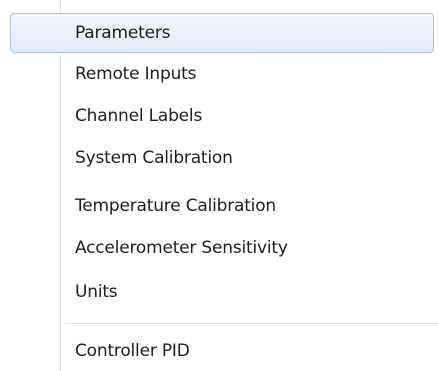  What do you see at coordinates (181, 248) in the screenshot?
I see `menu-item-label: Accelerometer Sensitivity` at bounding box center [181, 248].